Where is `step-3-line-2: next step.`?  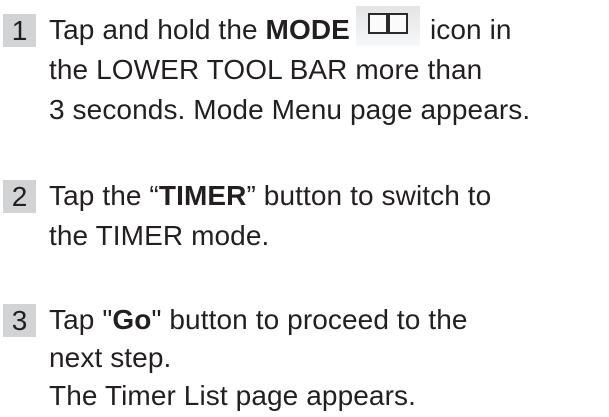 step-3-line-2: next step. is located at coordinates (110, 357).